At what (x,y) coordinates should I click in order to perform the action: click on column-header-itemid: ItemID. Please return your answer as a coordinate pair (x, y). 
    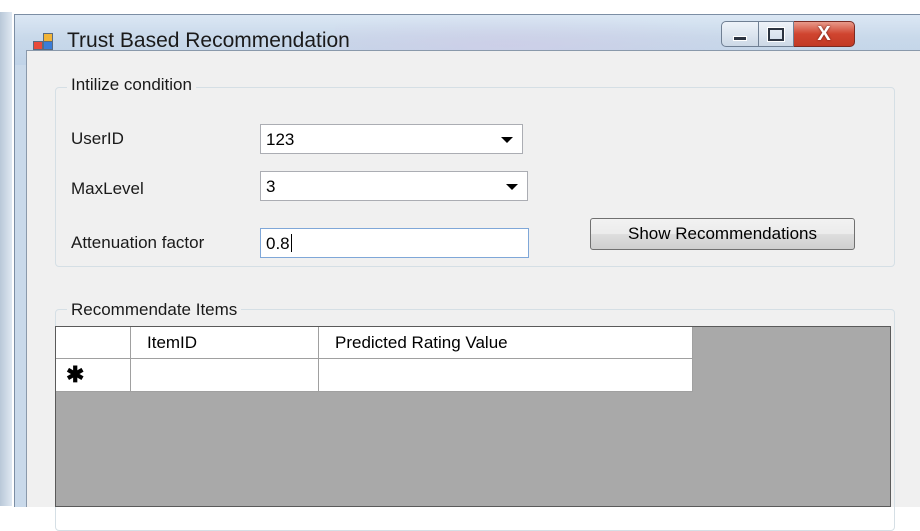
    Looking at the image, I should click on (225, 343).